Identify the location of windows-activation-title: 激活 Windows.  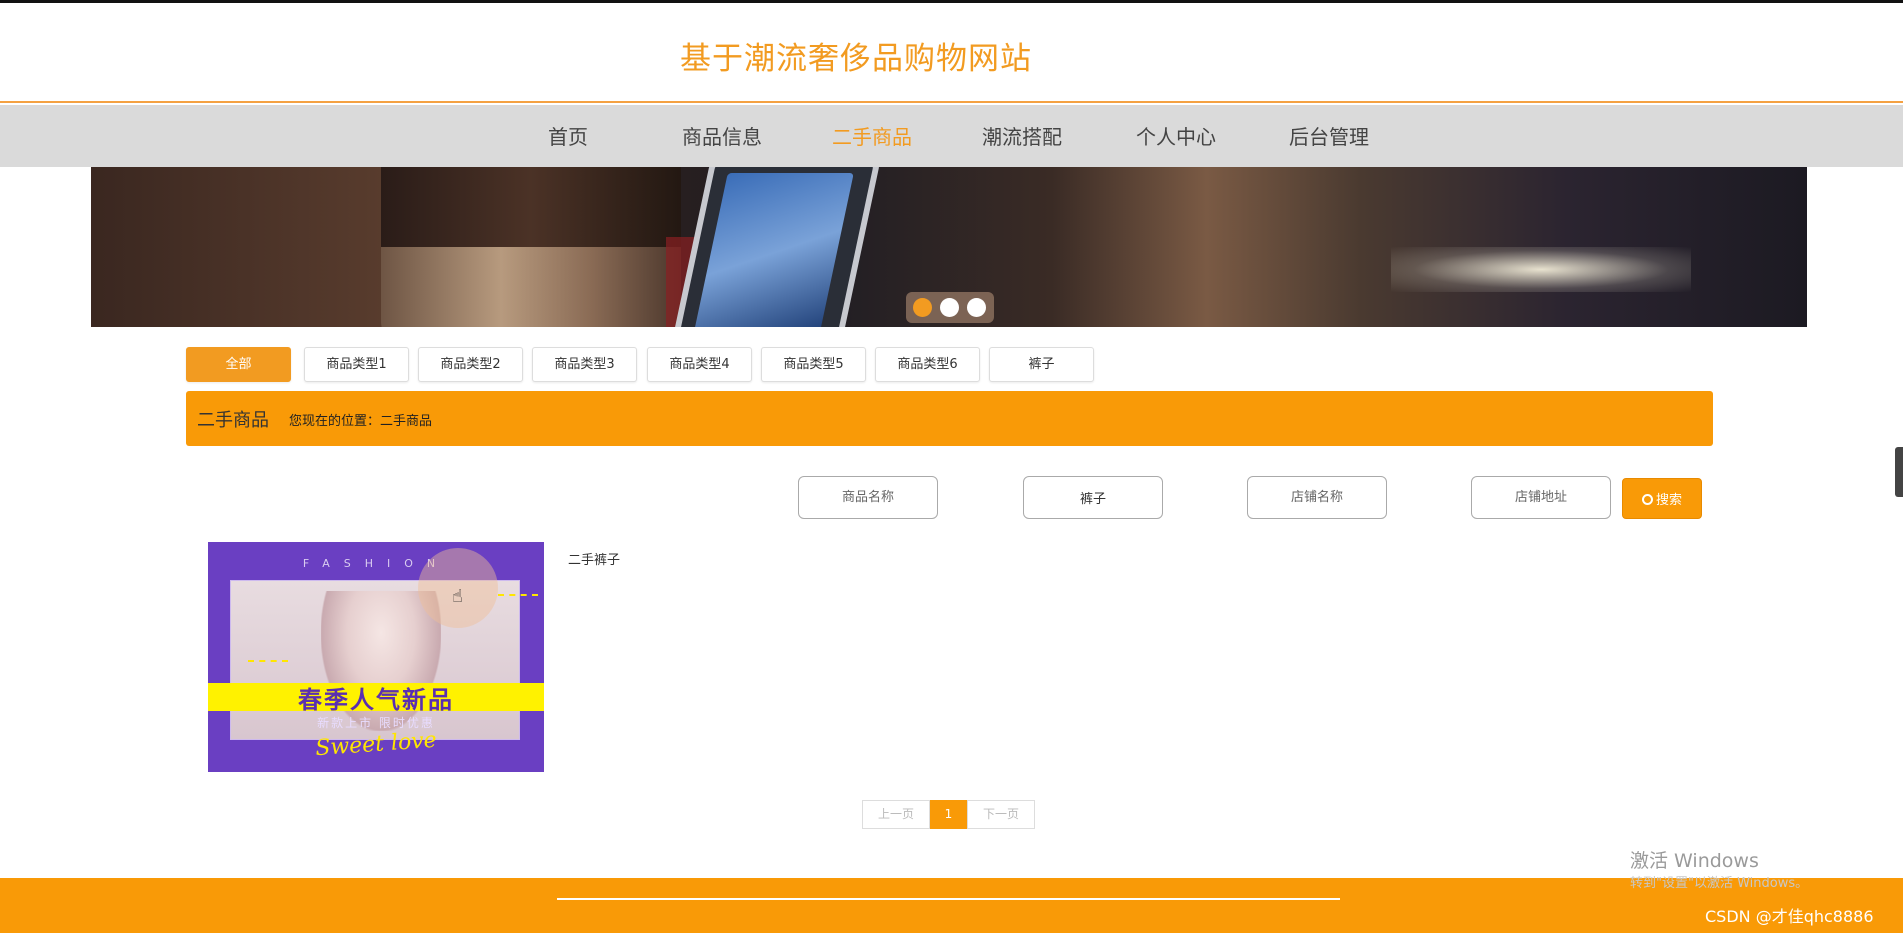
(1694, 861).